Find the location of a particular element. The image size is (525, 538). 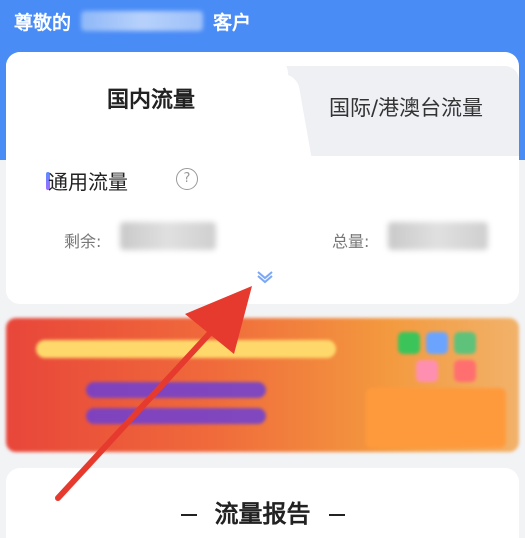

report-title: 流量报告 is located at coordinates (262, 511).